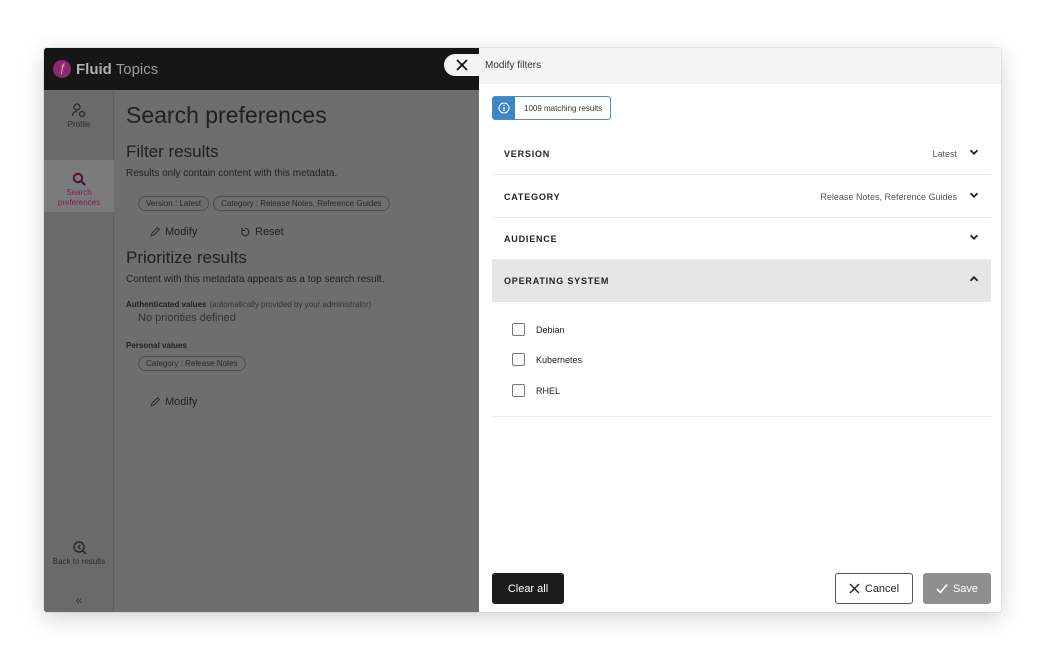 The height and width of the screenshot is (662, 1054). What do you see at coordinates (79, 561) in the screenshot?
I see `rail-item-label: Back to results` at bounding box center [79, 561].